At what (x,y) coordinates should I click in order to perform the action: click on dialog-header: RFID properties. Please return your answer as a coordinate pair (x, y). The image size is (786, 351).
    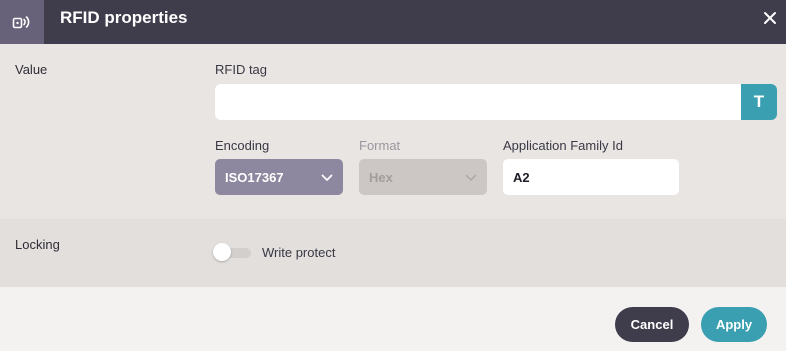
    Looking at the image, I should click on (393, 22).